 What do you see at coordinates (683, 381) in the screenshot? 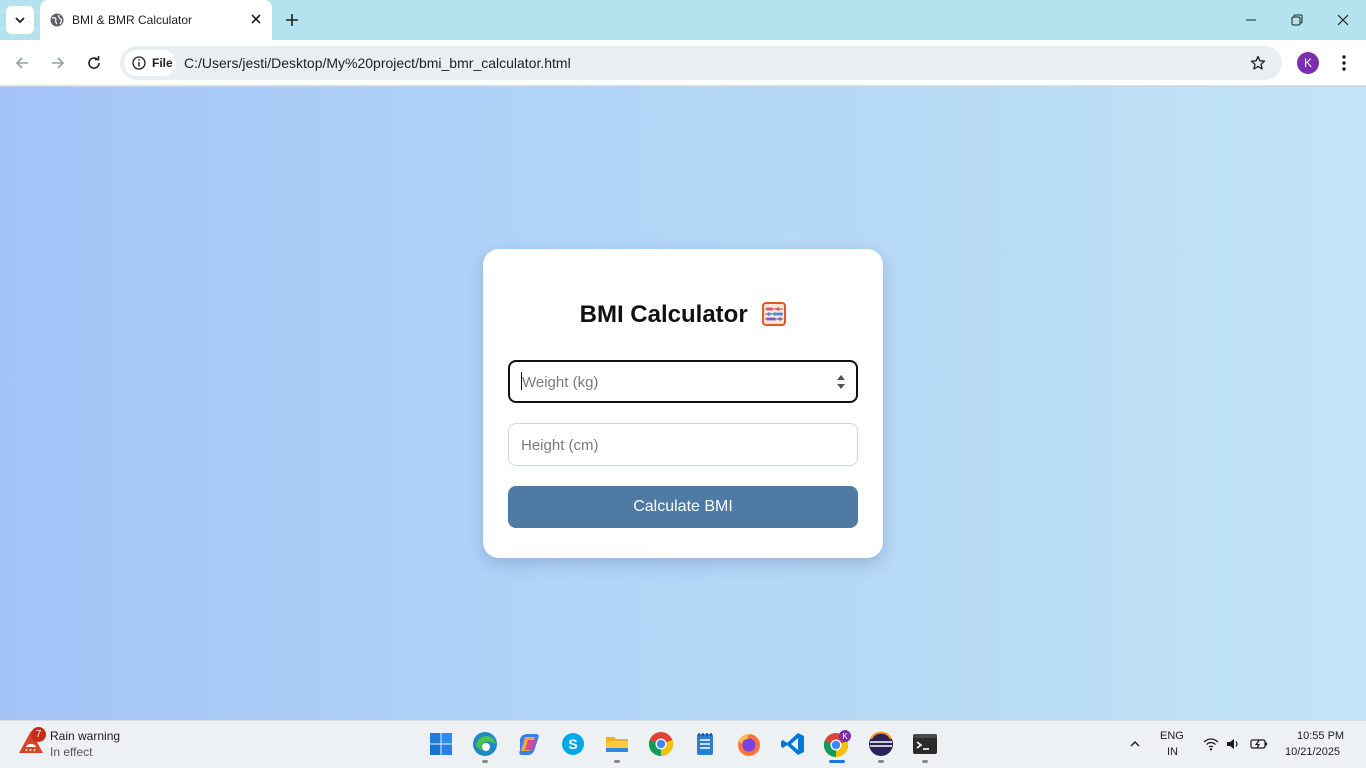
I see `weight-input: Weight (kg)` at bounding box center [683, 381].